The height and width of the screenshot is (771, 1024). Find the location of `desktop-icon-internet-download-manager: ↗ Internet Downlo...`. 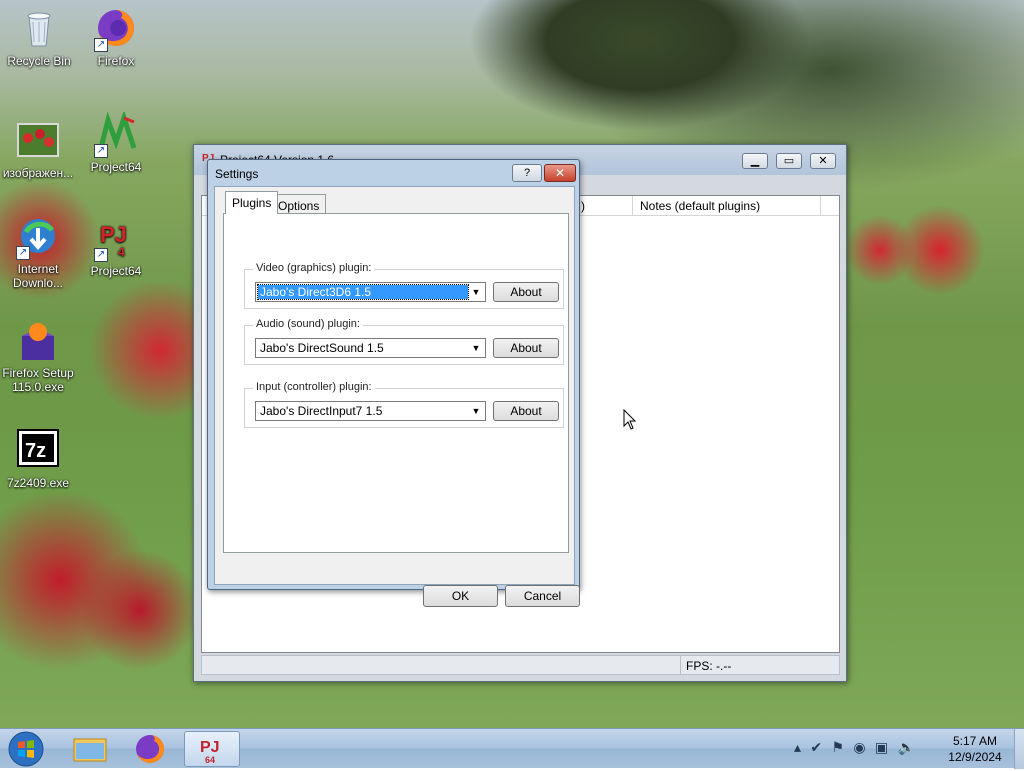

desktop-icon-internet-download-manager: ↗ Internet Downlo... is located at coordinates (38, 252).